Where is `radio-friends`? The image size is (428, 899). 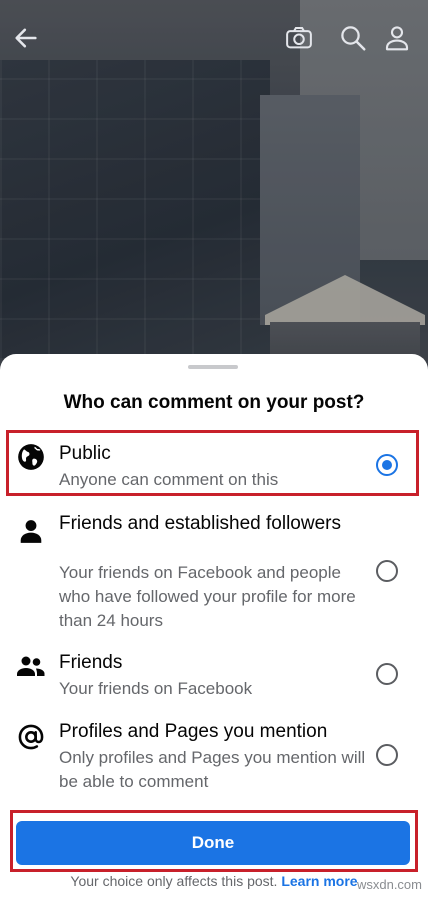 radio-friends is located at coordinates (387, 674).